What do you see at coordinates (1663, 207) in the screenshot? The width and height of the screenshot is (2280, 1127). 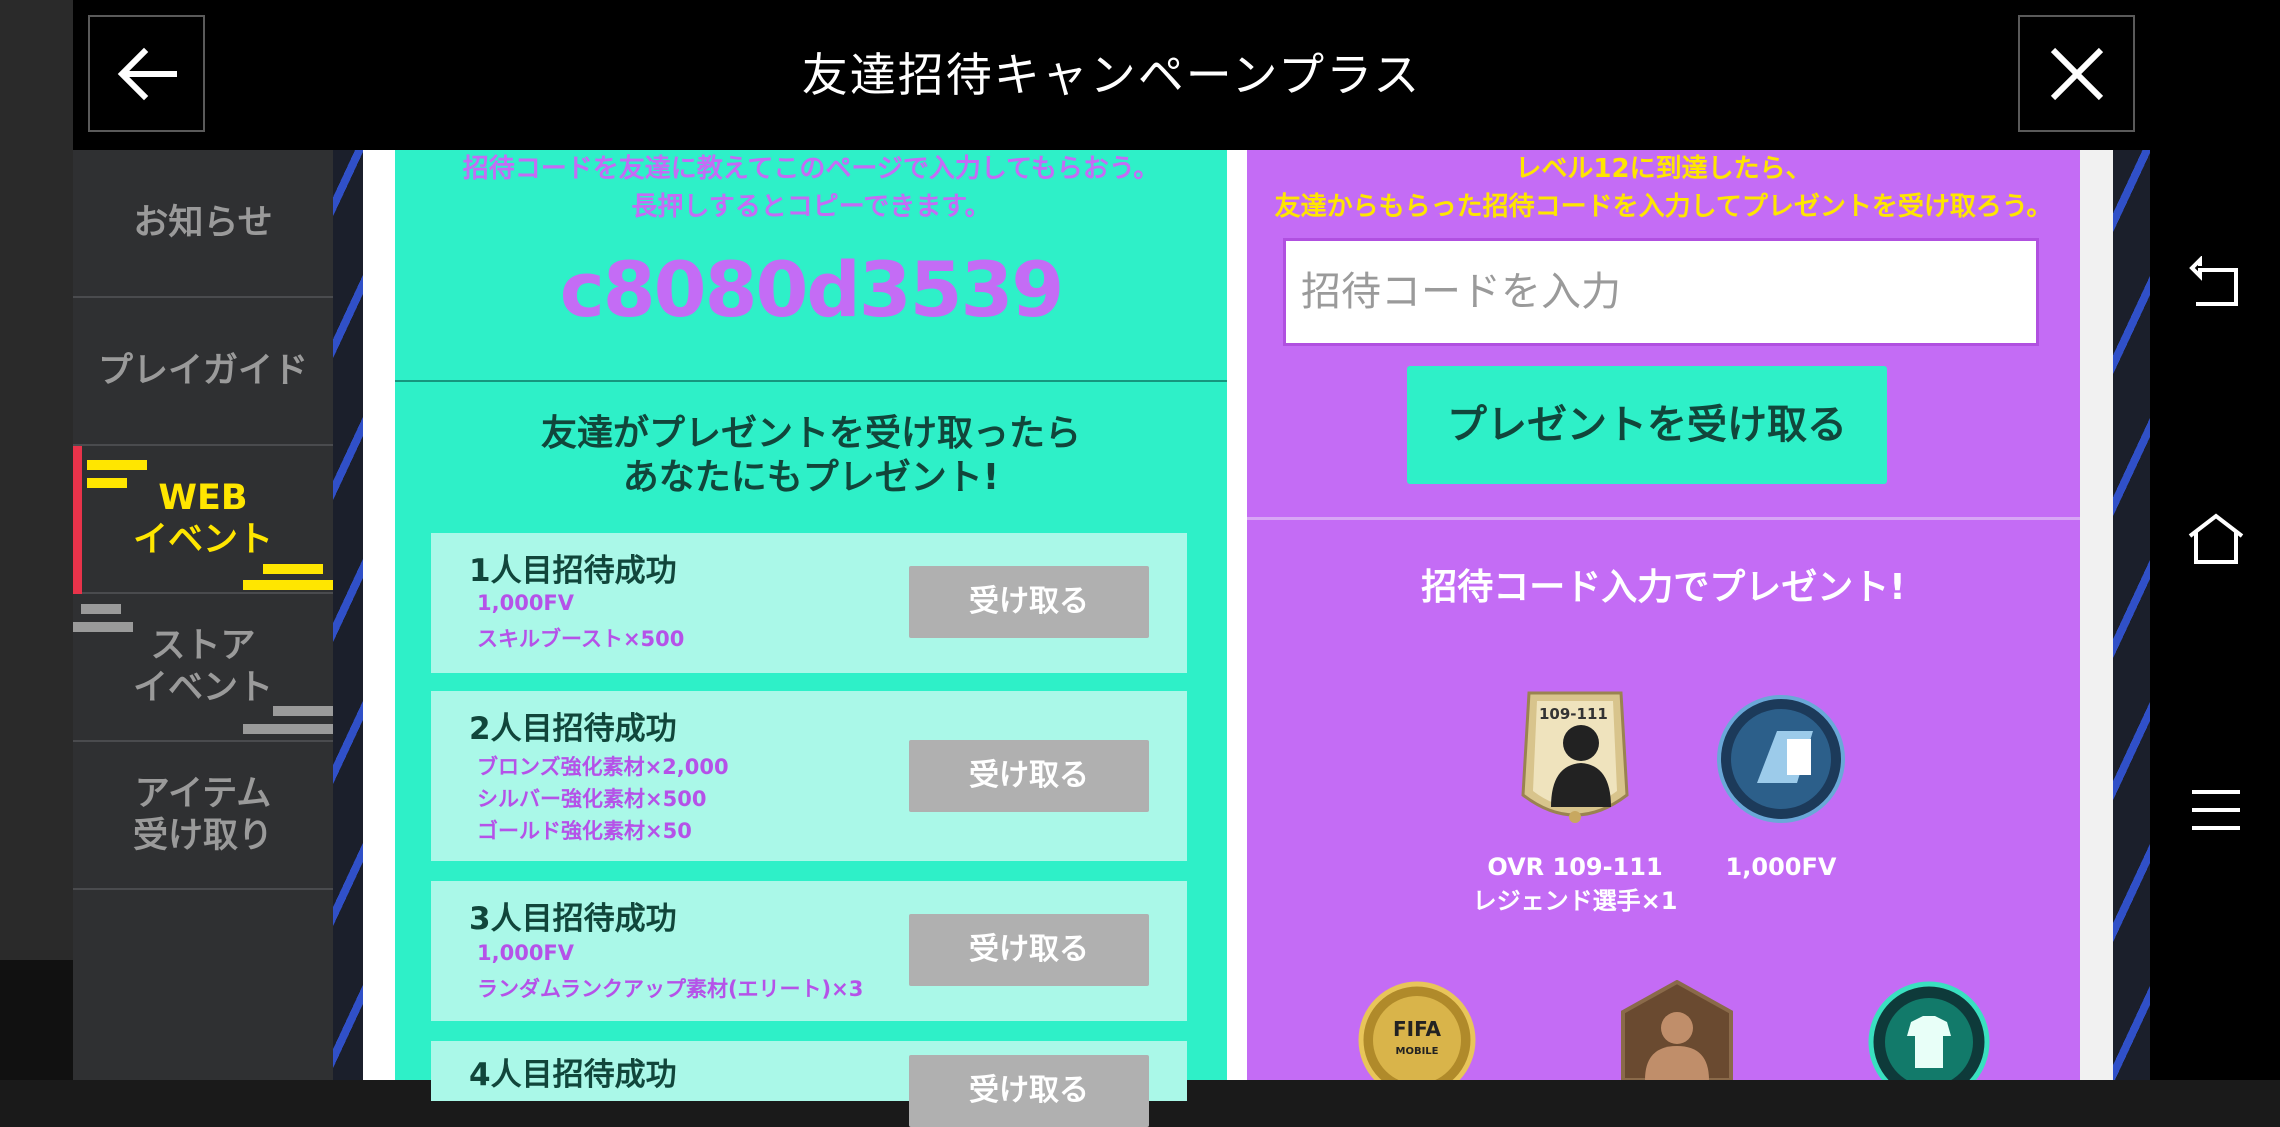 I see `instruction-line: 友達からもらった招待コードを入力してプレゼントを受け取ろう。` at bounding box center [1663, 207].